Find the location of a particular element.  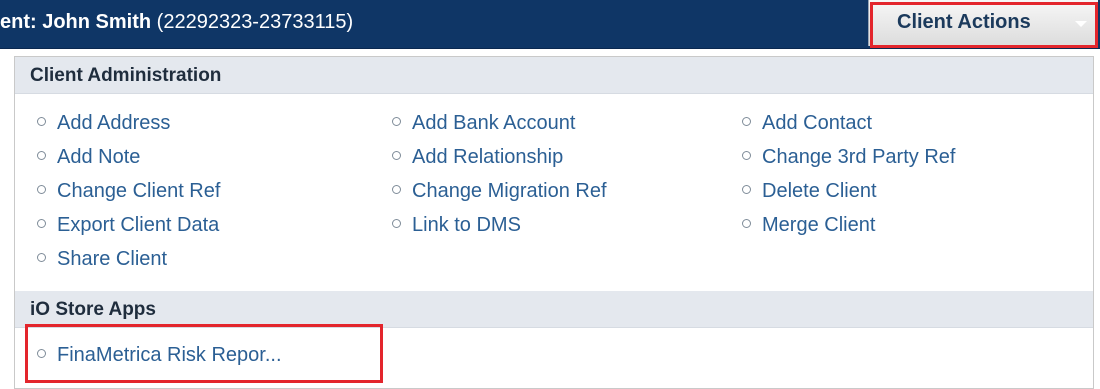

menu-item-share-client: Share Client is located at coordinates (102, 259).